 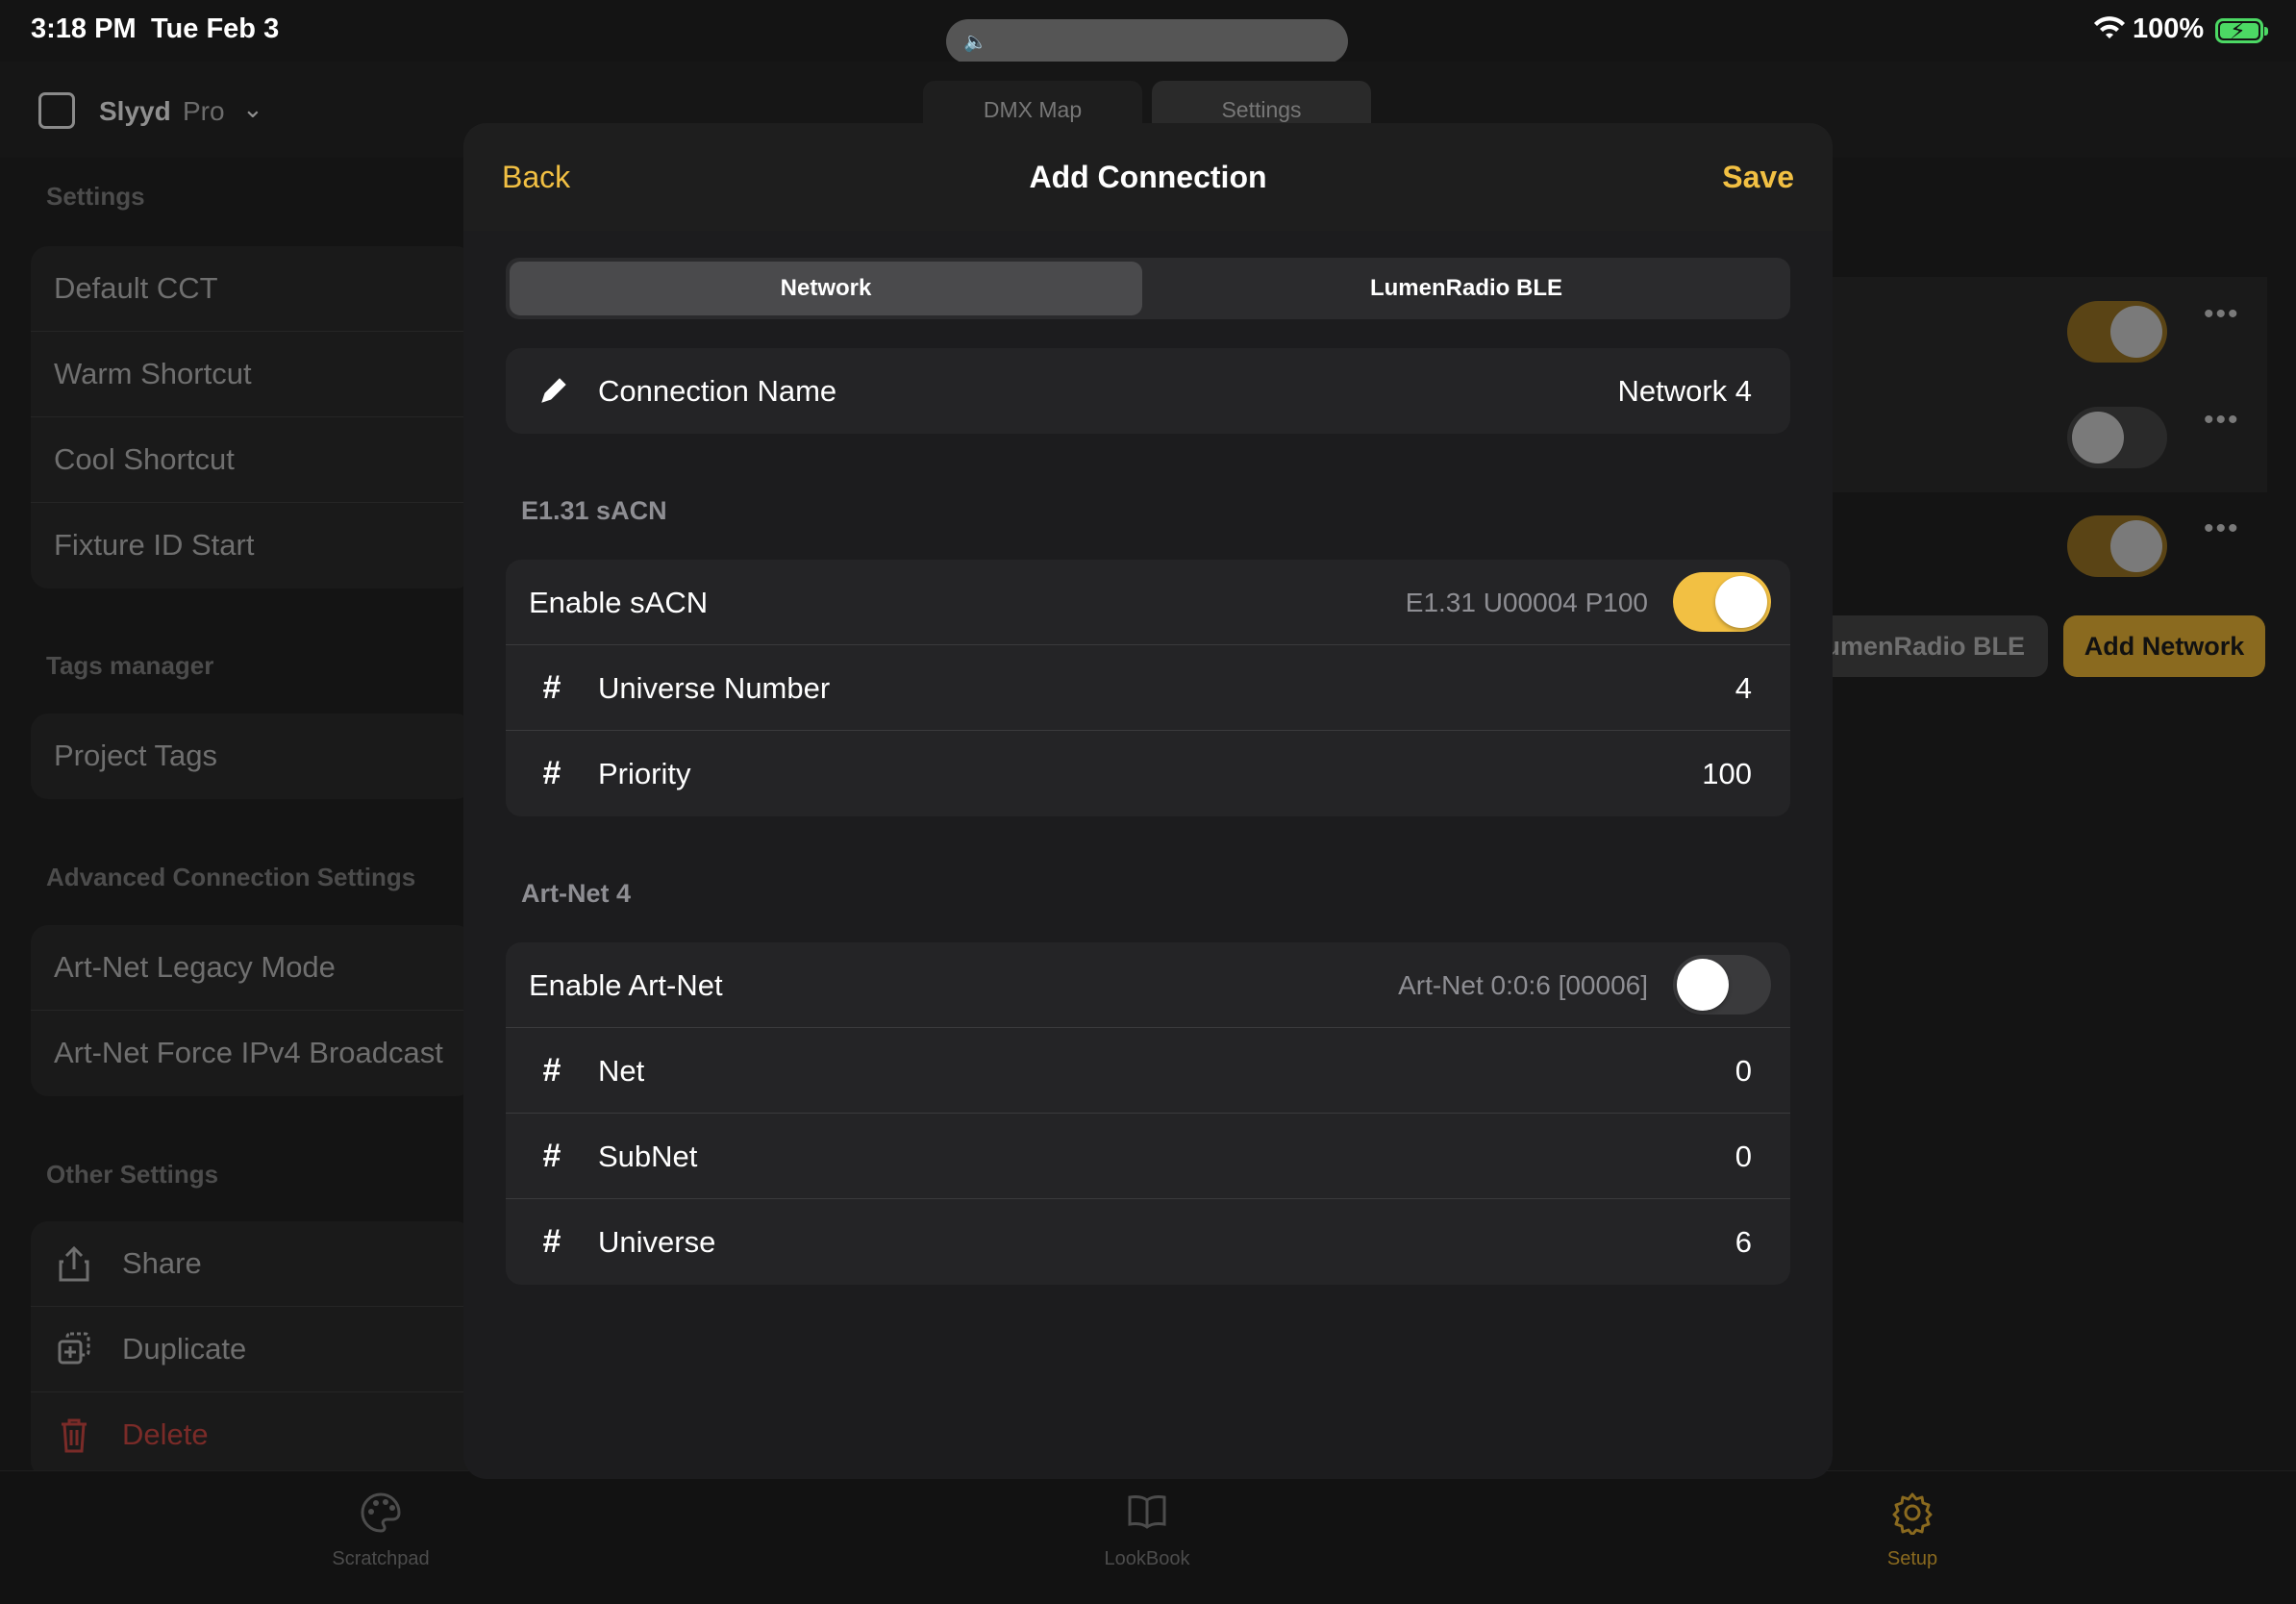 I want to click on sidebar-item-label: Cool Shortcut, so click(x=144, y=459).